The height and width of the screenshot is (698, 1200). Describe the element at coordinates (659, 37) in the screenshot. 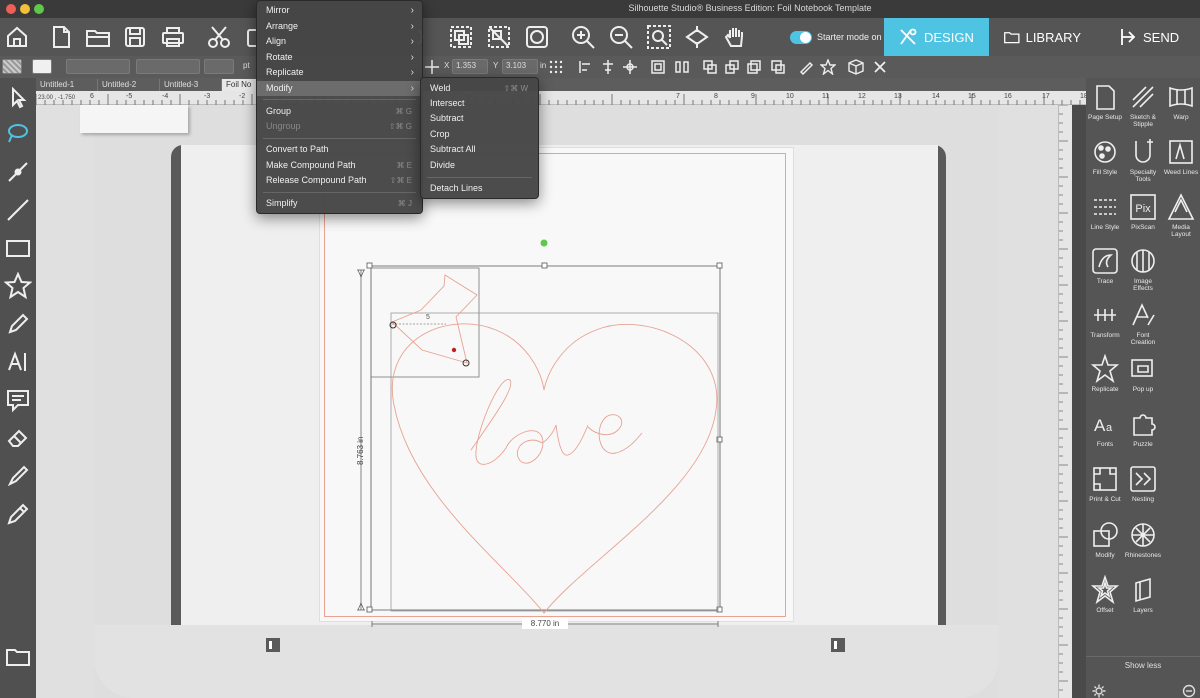

I see `zoom-selection-icon` at that location.